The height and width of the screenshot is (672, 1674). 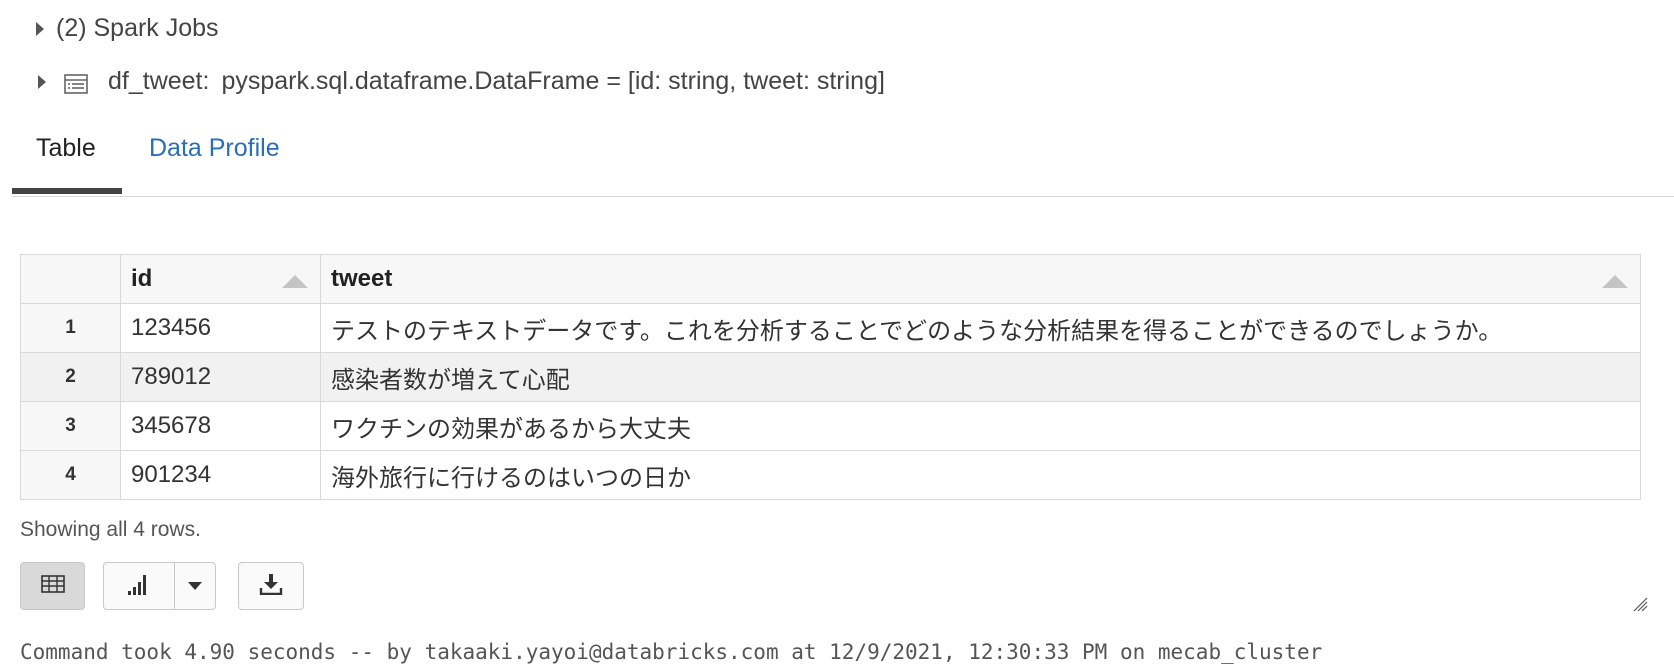 I want to click on chart-view-button-group, so click(x=159, y=586).